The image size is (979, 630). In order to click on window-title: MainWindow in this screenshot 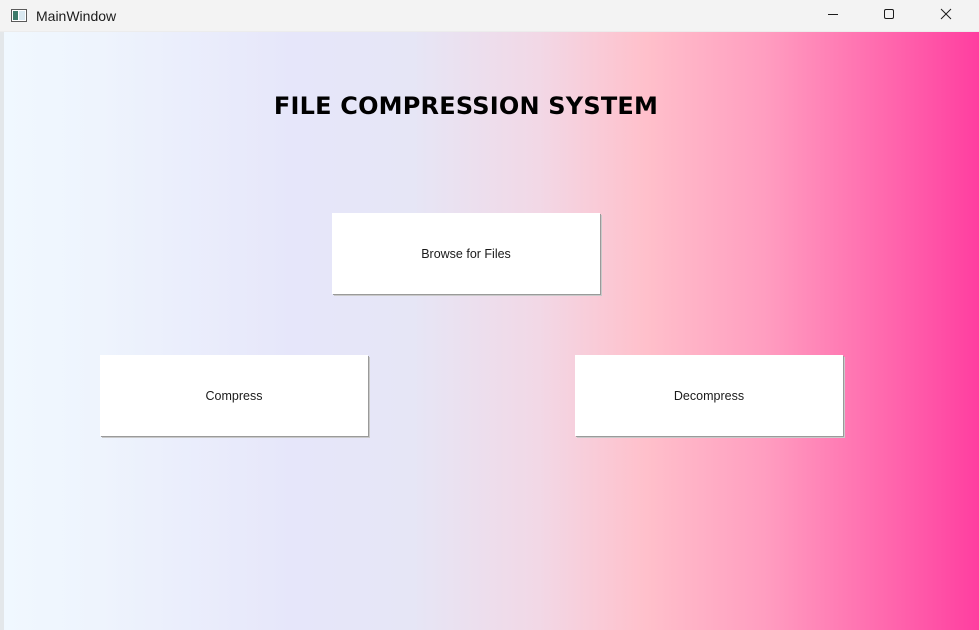, I will do `click(76, 16)`.